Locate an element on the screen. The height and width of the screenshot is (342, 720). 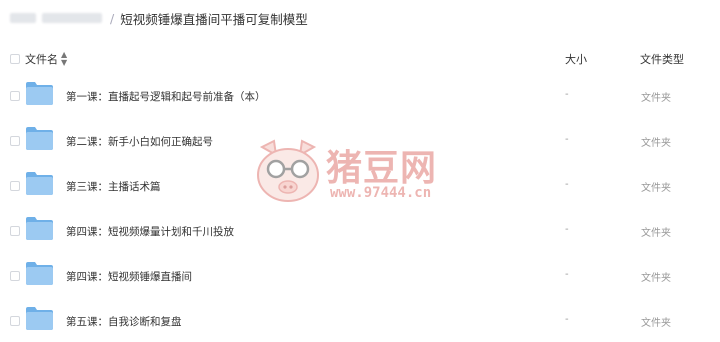
select-all-checkbox is located at coordinates (15, 59).